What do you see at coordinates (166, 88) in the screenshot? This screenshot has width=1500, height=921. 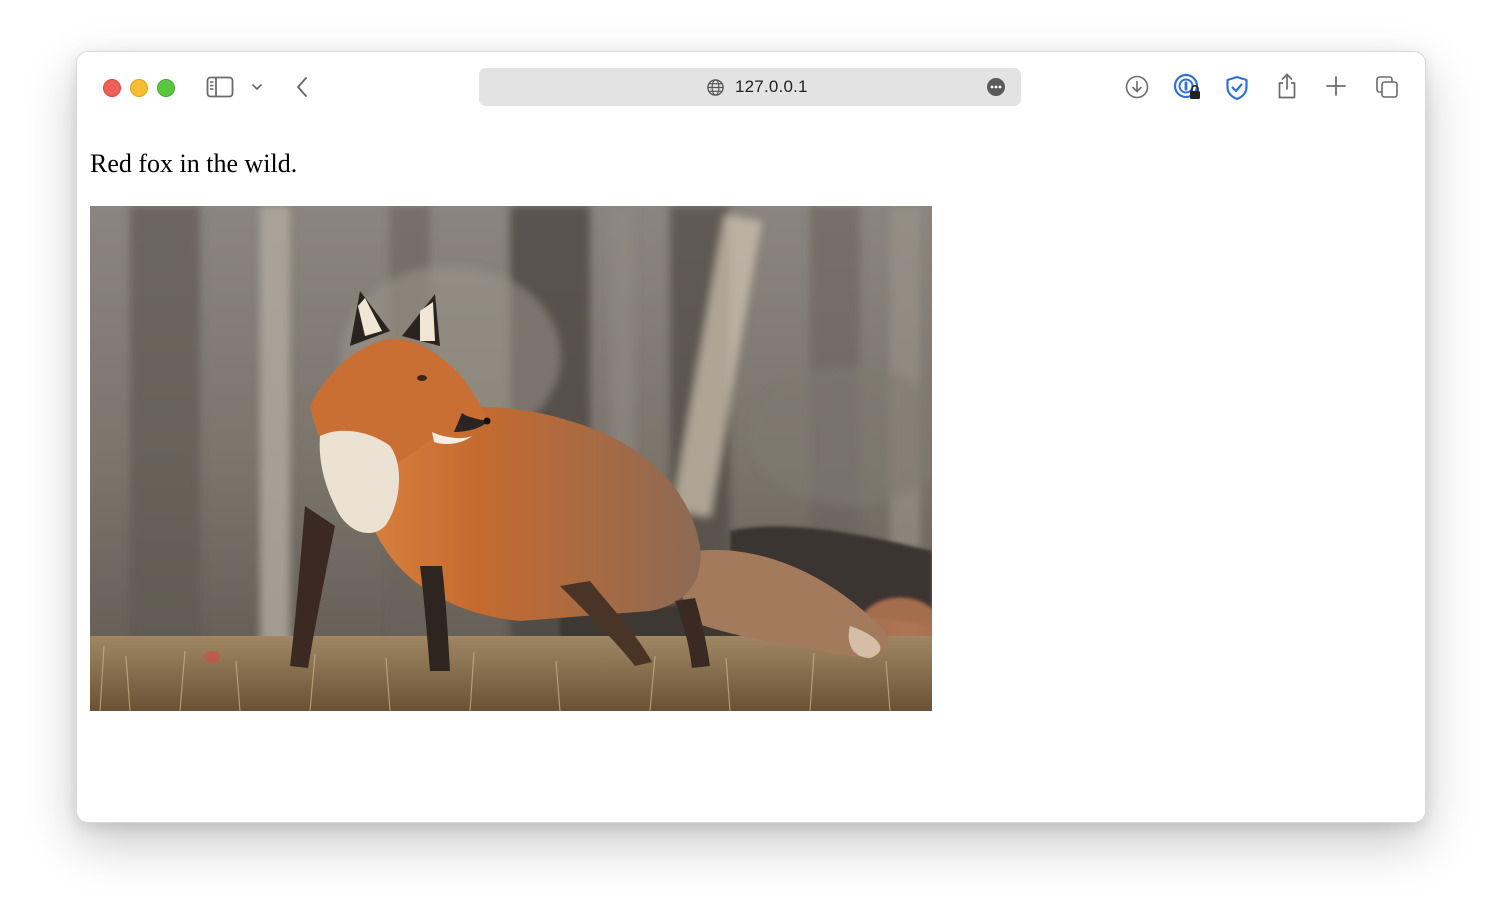 I see `maximize-window-button` at bounding box center [166, 88].